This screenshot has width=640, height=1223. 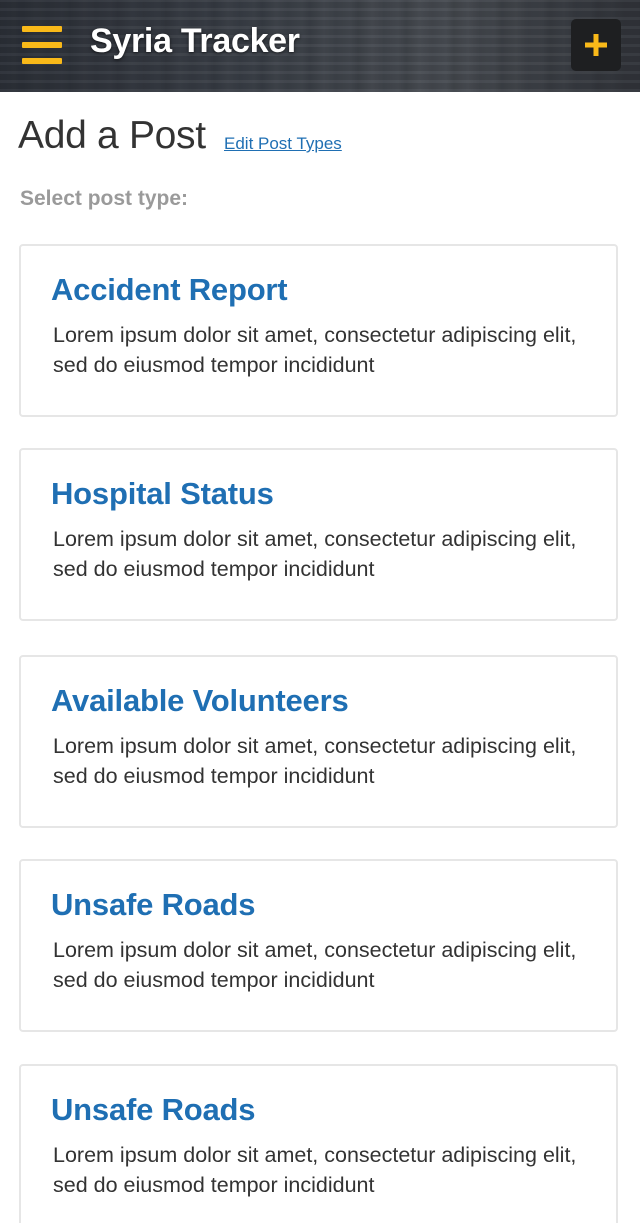 What do you see at coordinates (200, 700) in the screenshot?
I see `post-type-title: Available Volunteers` at bounding box center [200, 700].